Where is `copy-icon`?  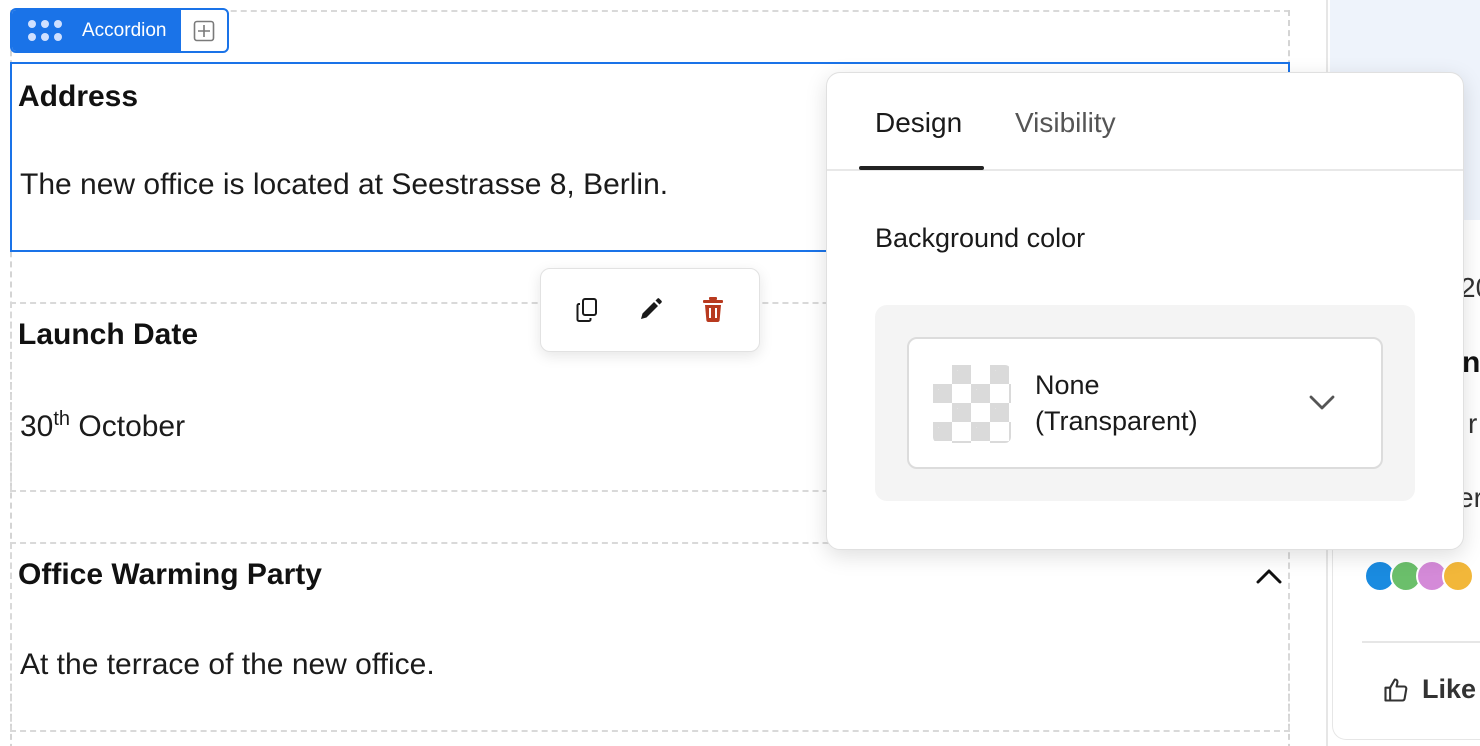
copy-icon is located at coordinates (586, 310).